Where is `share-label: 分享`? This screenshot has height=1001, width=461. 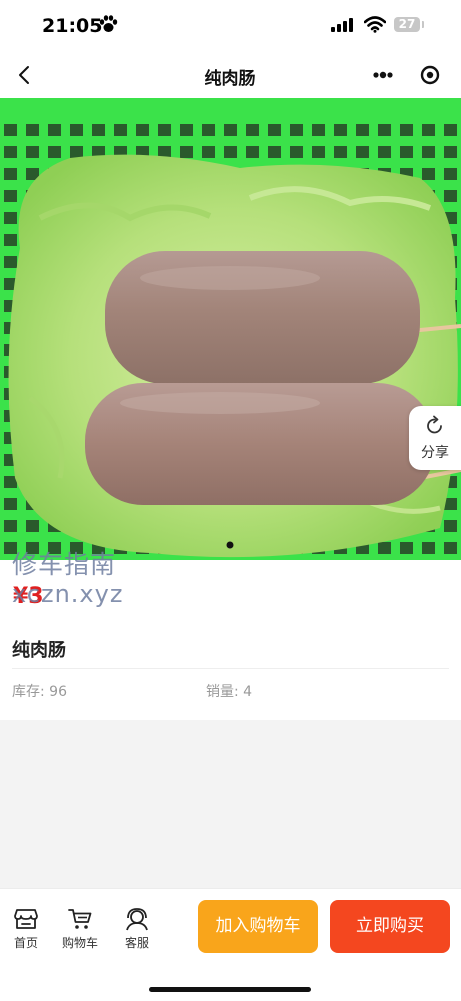
share-label: 分享 is located at coordinates (435, 453).